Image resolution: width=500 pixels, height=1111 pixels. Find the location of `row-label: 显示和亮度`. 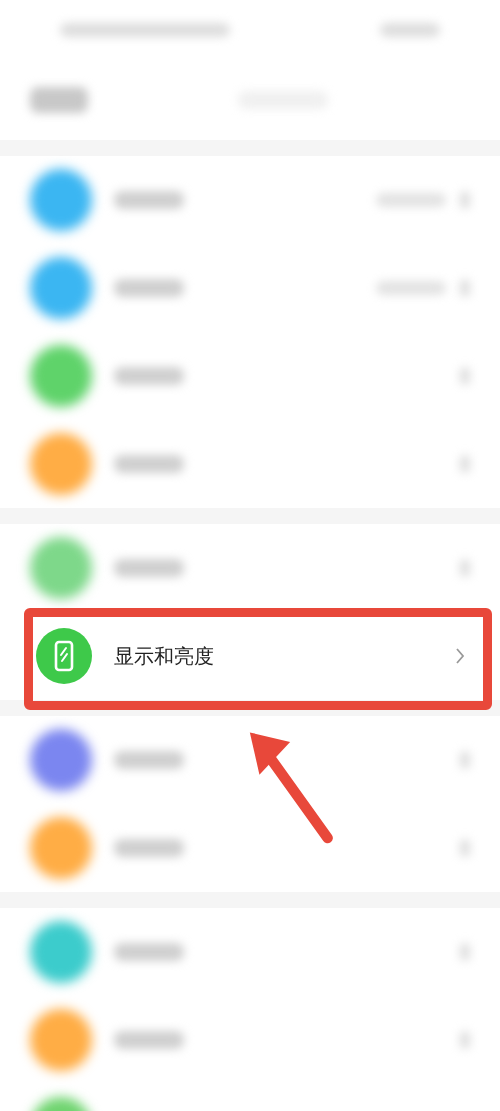

row-label: 显示和亮度 is located at coordinates (164, 656).